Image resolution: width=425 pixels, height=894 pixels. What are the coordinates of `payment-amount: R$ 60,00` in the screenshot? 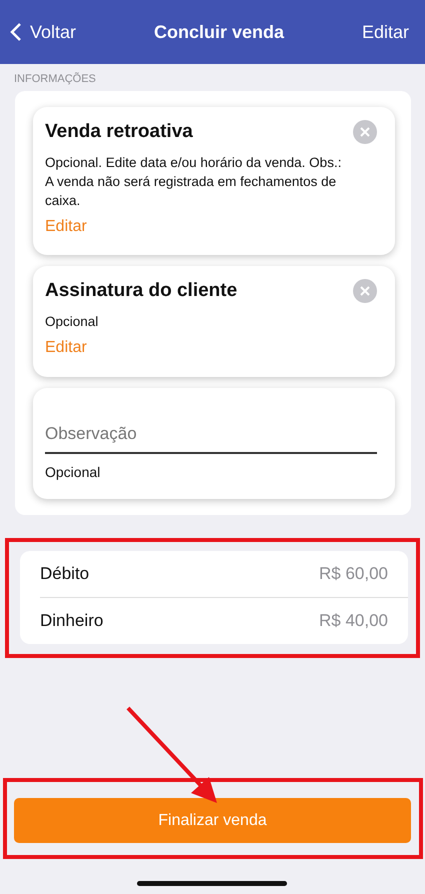 It's located at (353, 574).